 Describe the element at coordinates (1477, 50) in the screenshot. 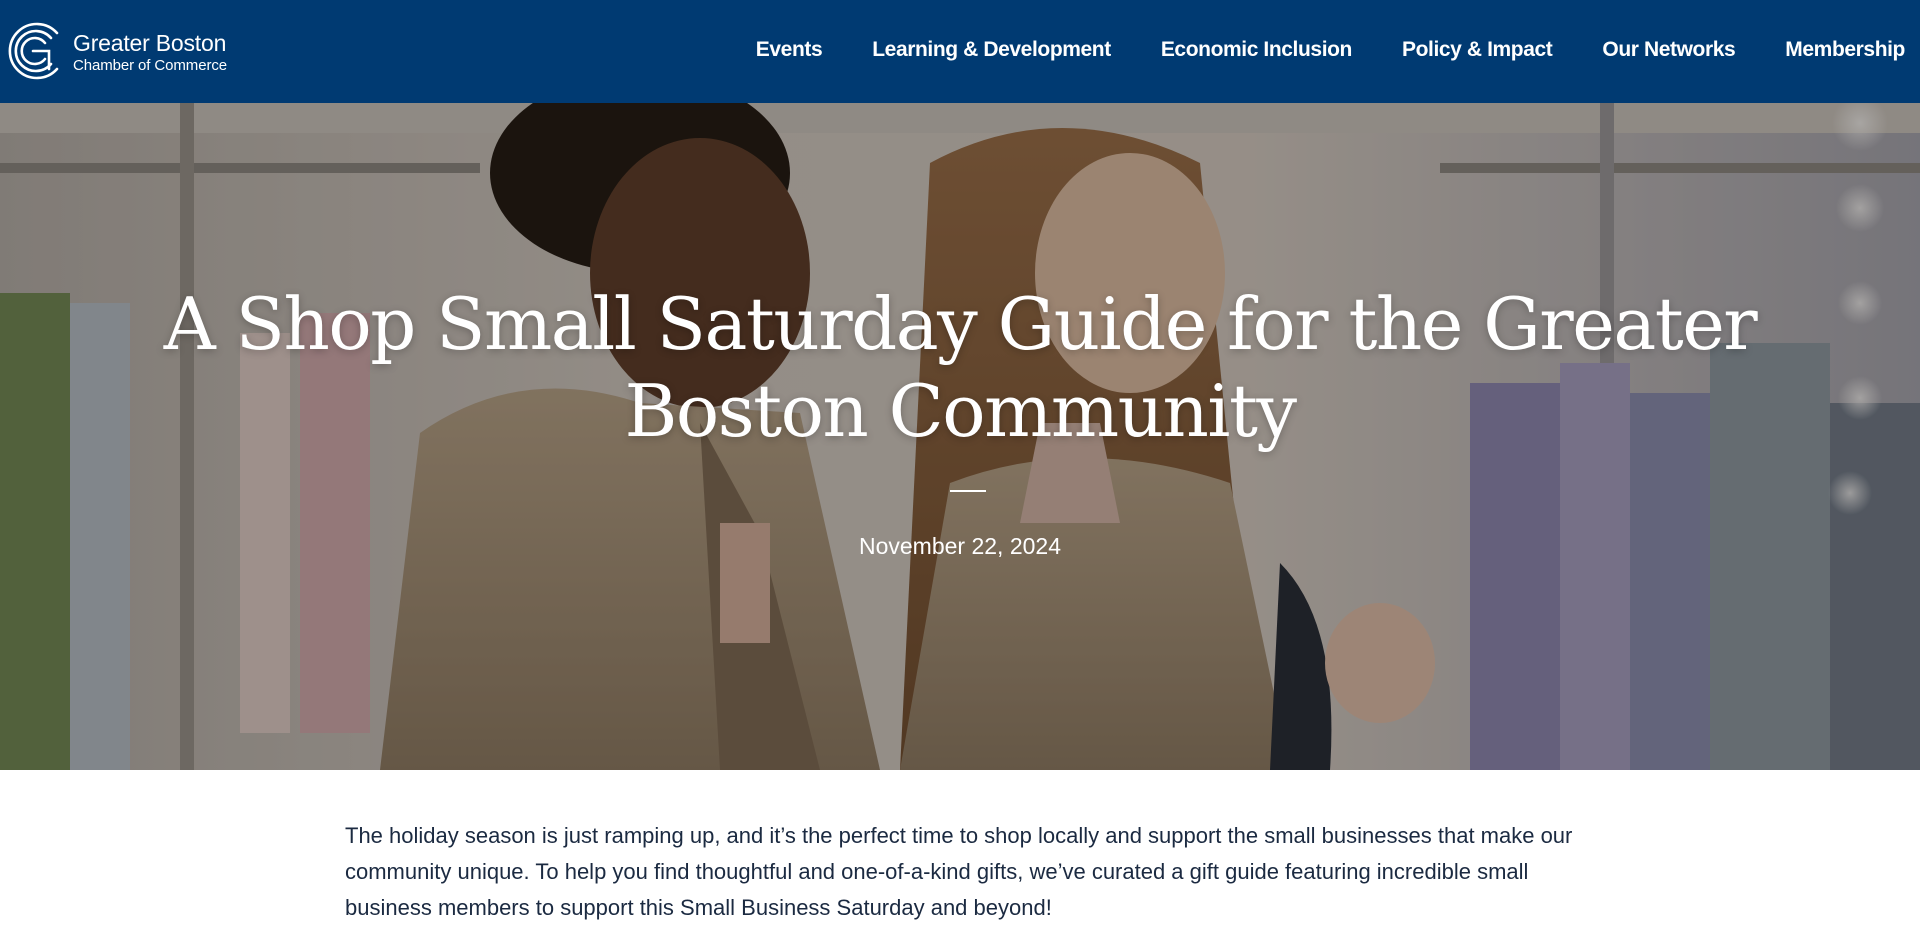

I see `nav-policy-impact: Policy & Impact` at that location.